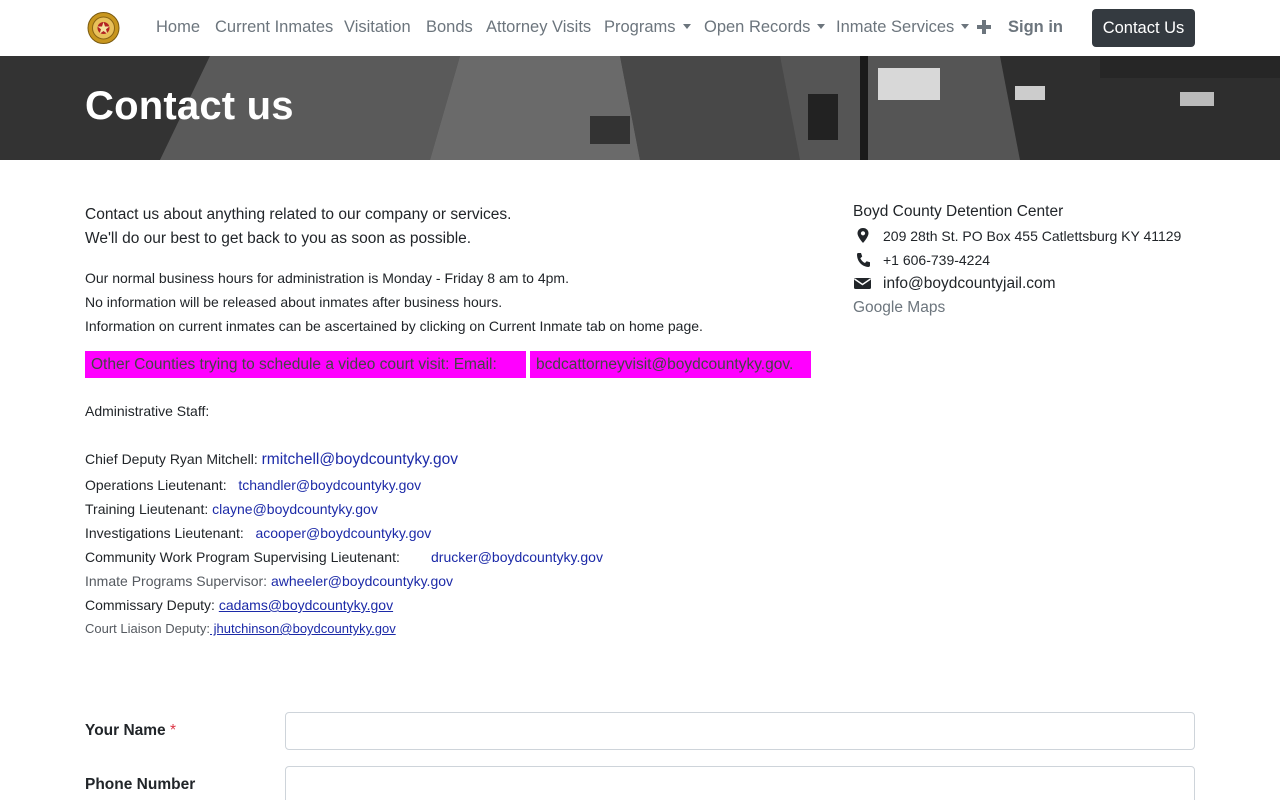  What do you see at coordinates (863, 260) in the screenshot?
I see `phone-icon` at bounding box center [863, 260].